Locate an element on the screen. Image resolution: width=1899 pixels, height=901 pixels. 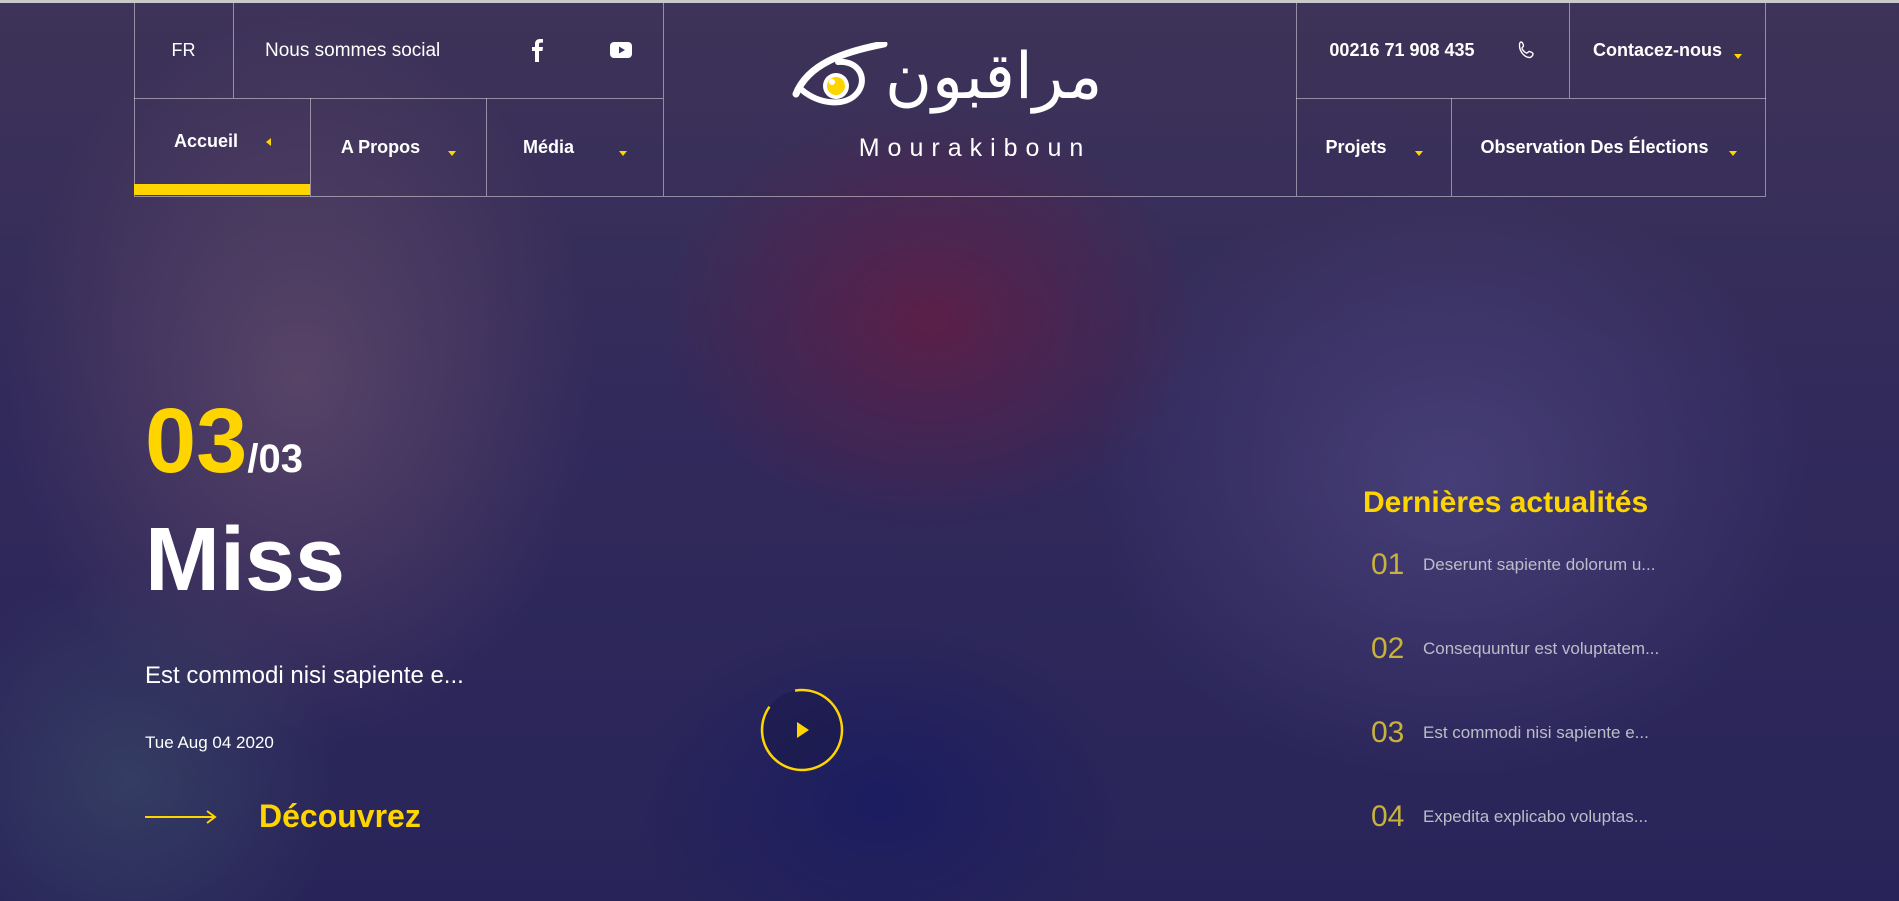
news-number: 01 is located at coordinates (1388, 564).